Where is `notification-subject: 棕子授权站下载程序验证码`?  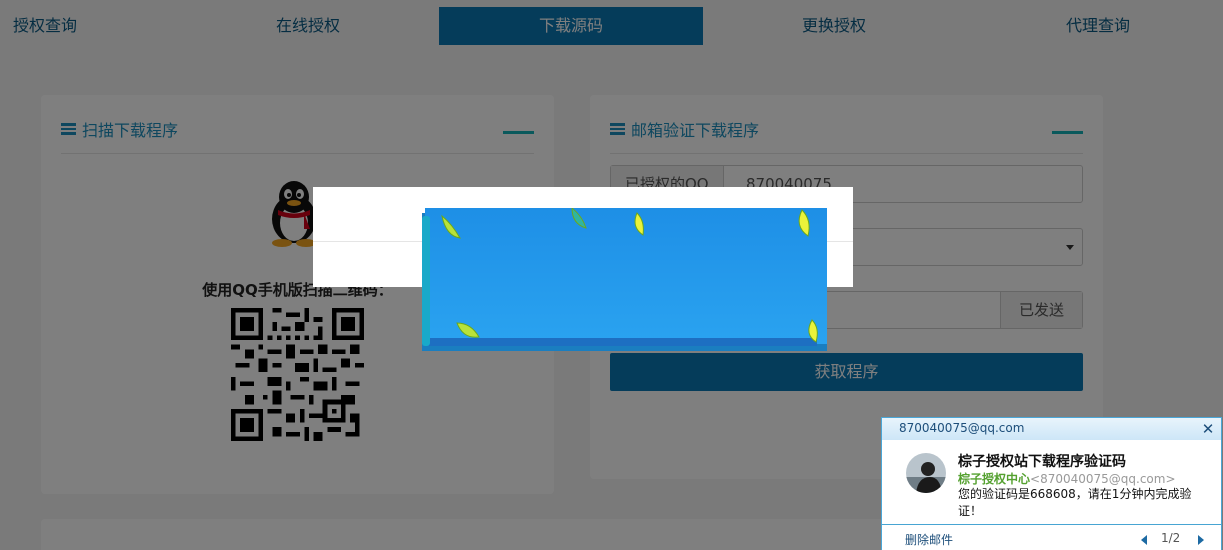 notification-subject: 棕子授权站下载程序验证码 is located at coordinates (1042, 461).